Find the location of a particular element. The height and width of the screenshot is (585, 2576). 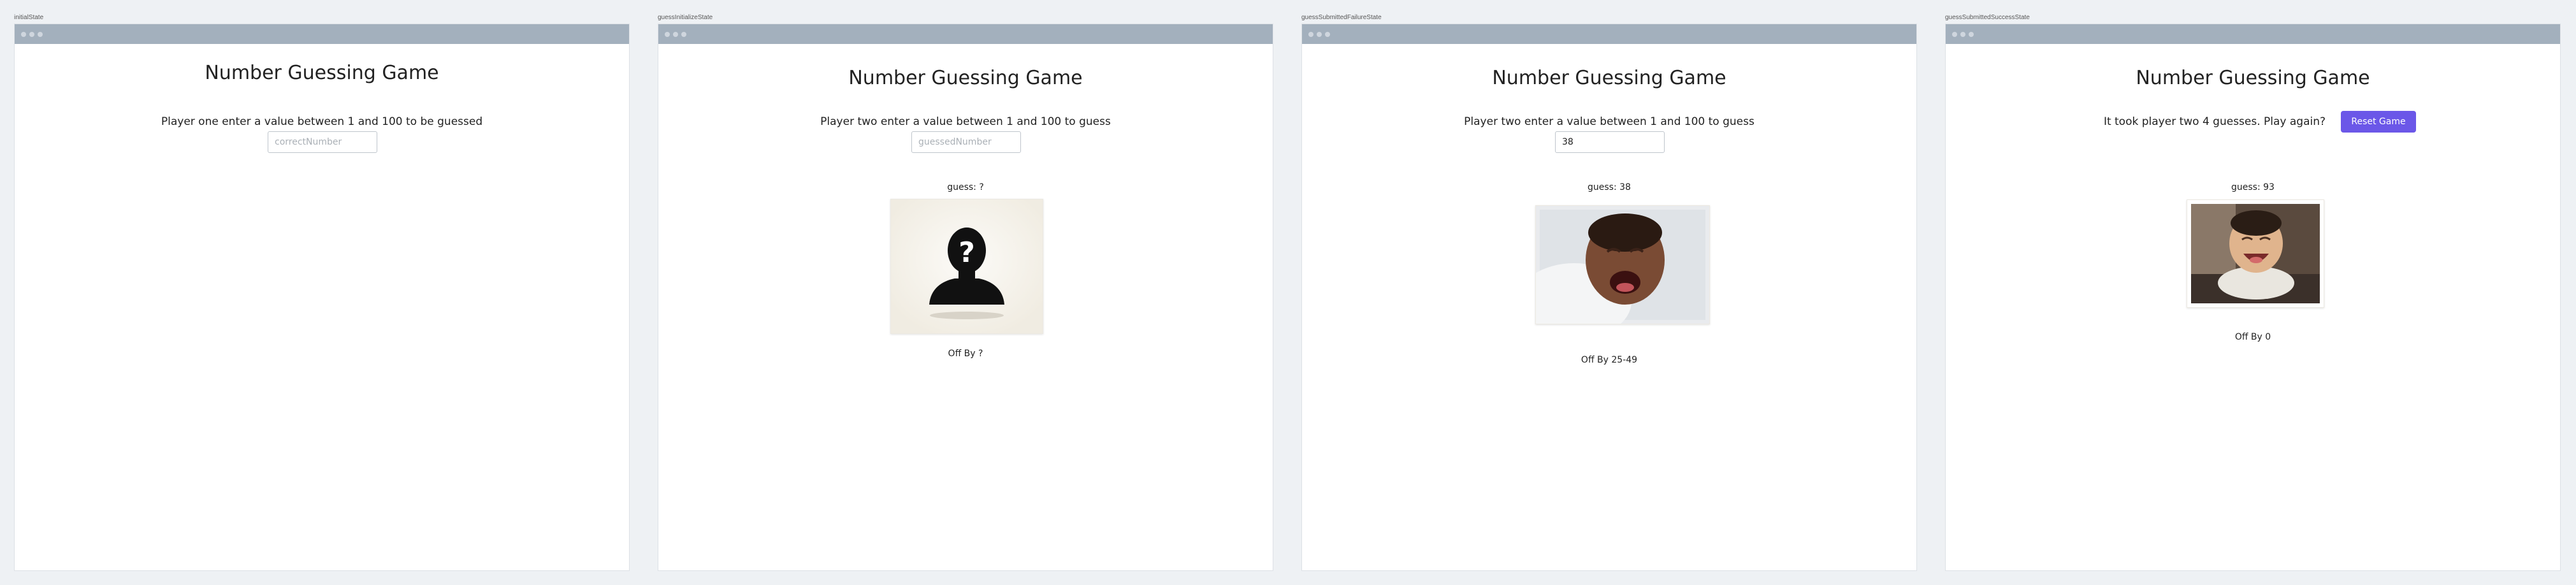

mystery-silhouette-icon: ? is located at coordinates (967, 266).